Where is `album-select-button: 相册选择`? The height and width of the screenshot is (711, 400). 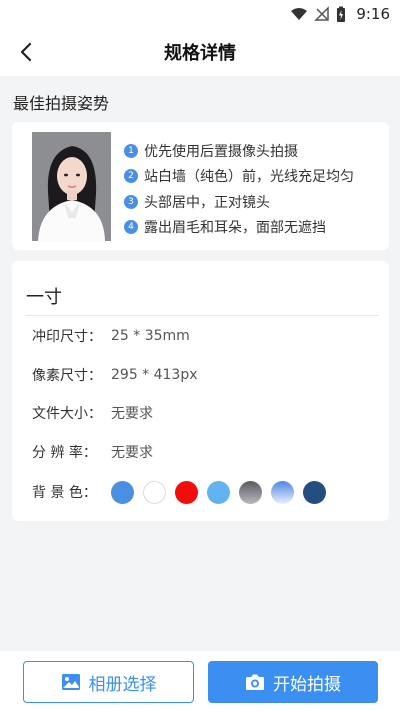 album-select-button: 相册选择 is located at coordinates (108, 682).